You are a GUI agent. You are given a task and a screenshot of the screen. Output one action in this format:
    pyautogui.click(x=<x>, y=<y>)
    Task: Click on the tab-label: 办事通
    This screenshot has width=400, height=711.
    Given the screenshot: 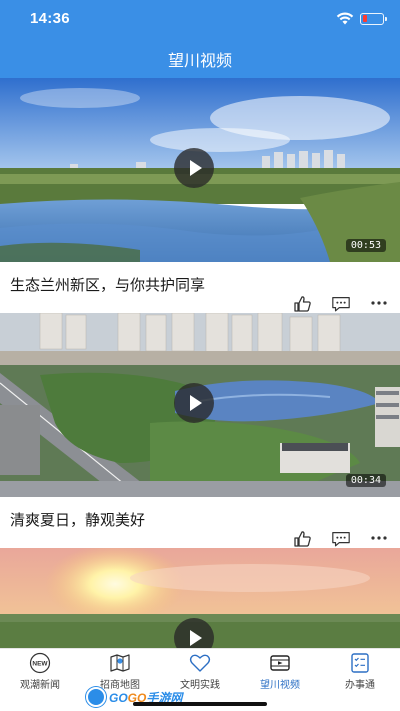 What is the action you would take?
    pyautogui.click(x=360, y=685)
    